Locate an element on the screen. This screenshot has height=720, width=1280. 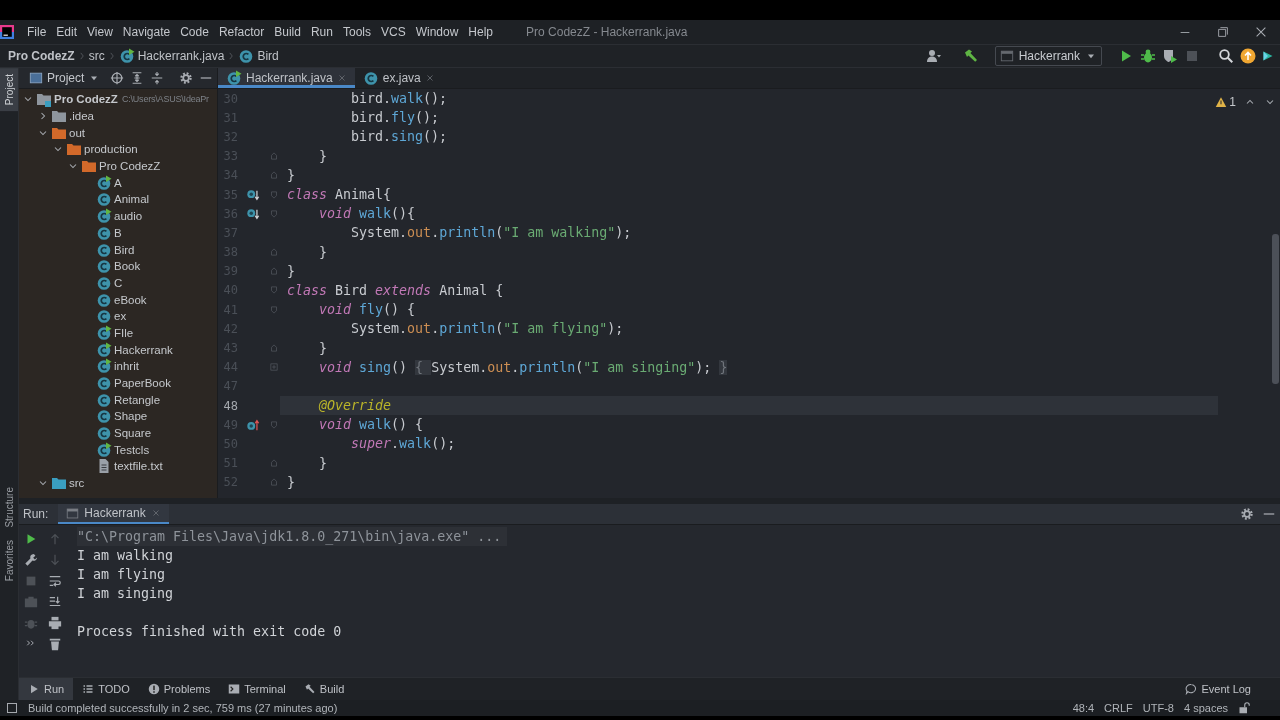
tree-item: Animal is located at coordinates (118, 199).